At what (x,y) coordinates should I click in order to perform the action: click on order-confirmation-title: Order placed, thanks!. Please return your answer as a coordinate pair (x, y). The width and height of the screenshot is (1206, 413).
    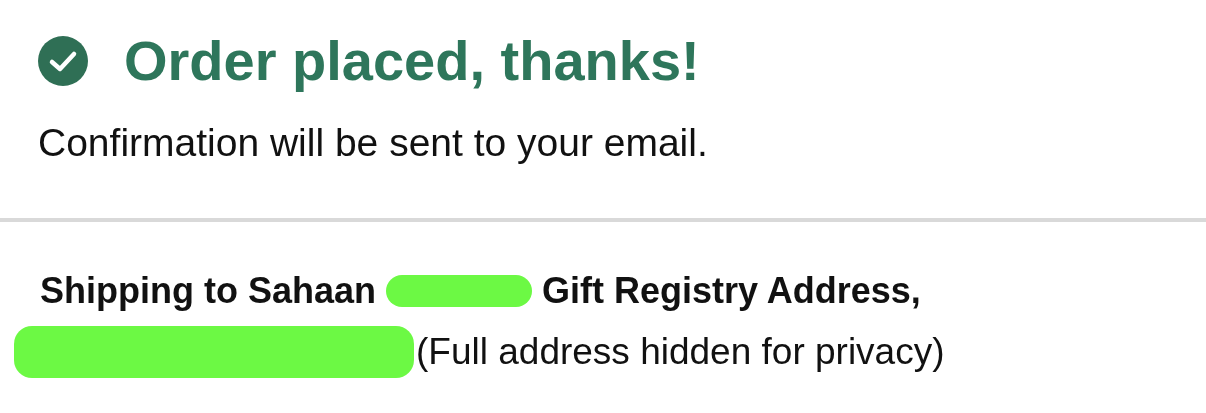
    Looking at the image, I should click on (412, 60).